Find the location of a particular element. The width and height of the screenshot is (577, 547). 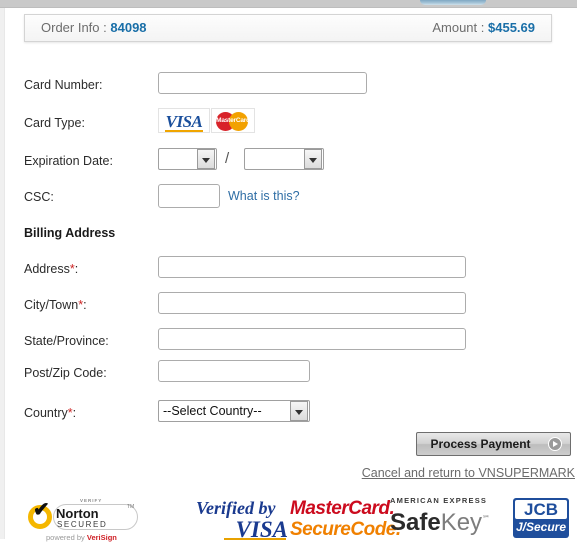

safekey-eyebrow: AMERICAN EXPRESS is located at coordinates (439, 500).